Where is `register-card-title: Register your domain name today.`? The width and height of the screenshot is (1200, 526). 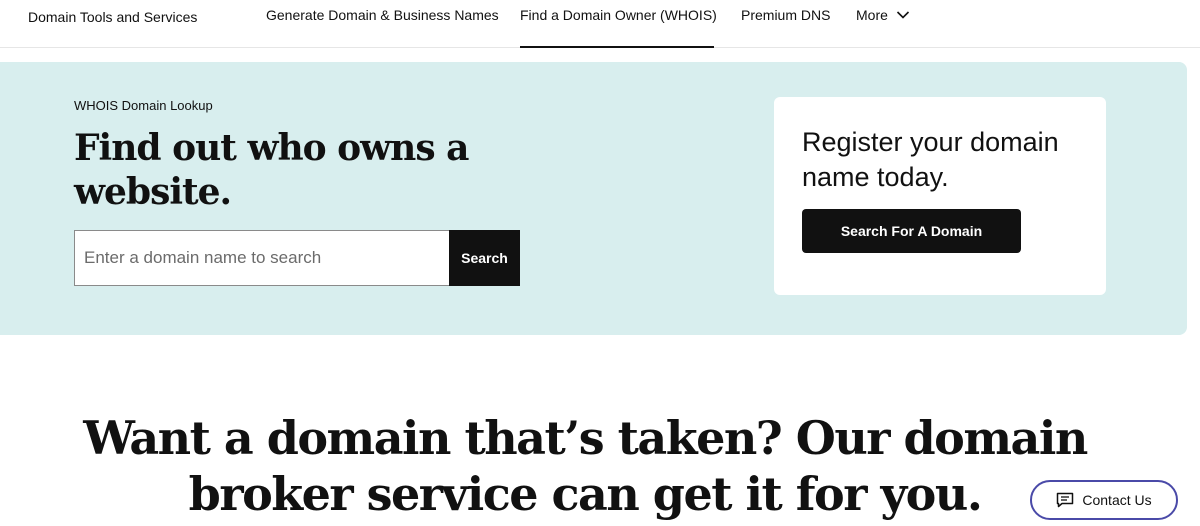
register-card-title: Register your domain name today. is located at coordinates (930, 159).